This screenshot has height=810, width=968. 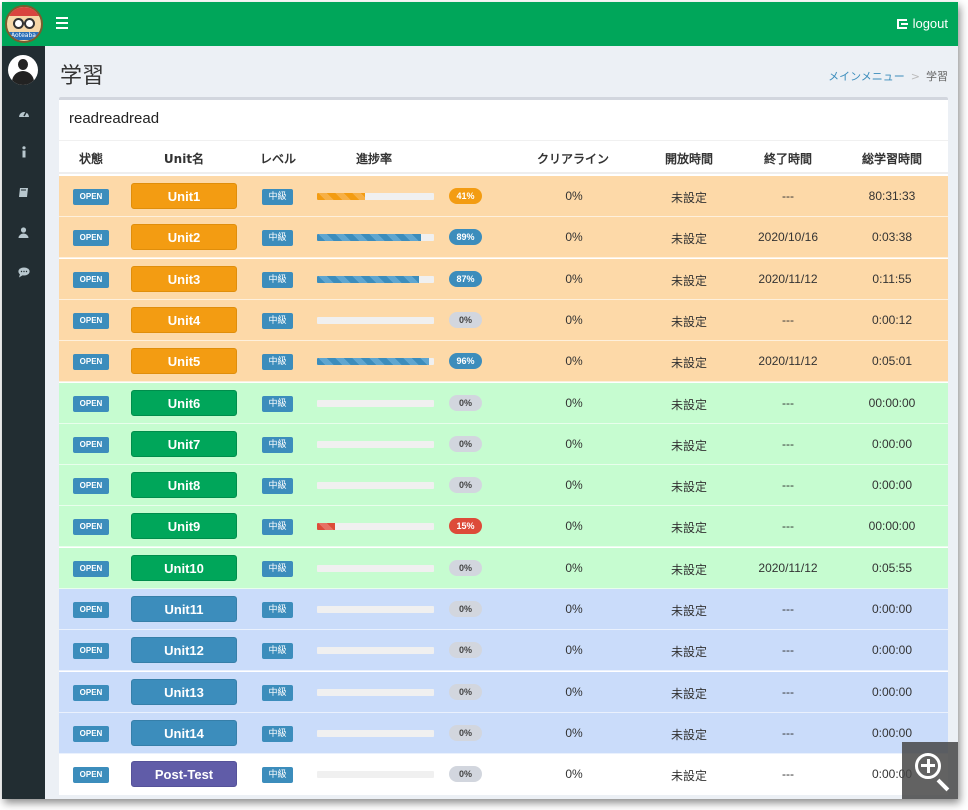 I want to click on unit-button: Unit1, so click(x=184, y=196).